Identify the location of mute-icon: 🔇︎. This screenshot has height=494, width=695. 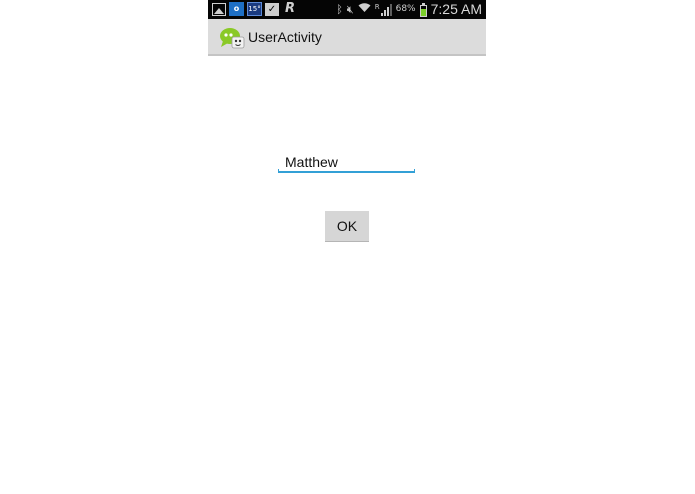
(350, 9).